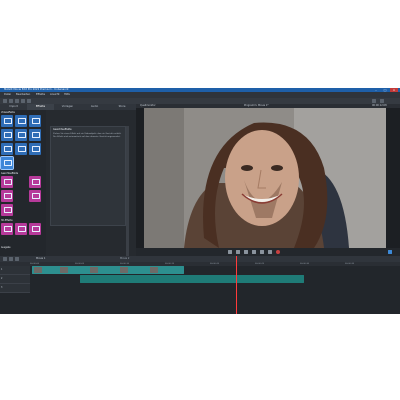  What do you see at coordinates (382, 101) in the screenshot?
I see `settings-icon` at bounding box center [382, 101].